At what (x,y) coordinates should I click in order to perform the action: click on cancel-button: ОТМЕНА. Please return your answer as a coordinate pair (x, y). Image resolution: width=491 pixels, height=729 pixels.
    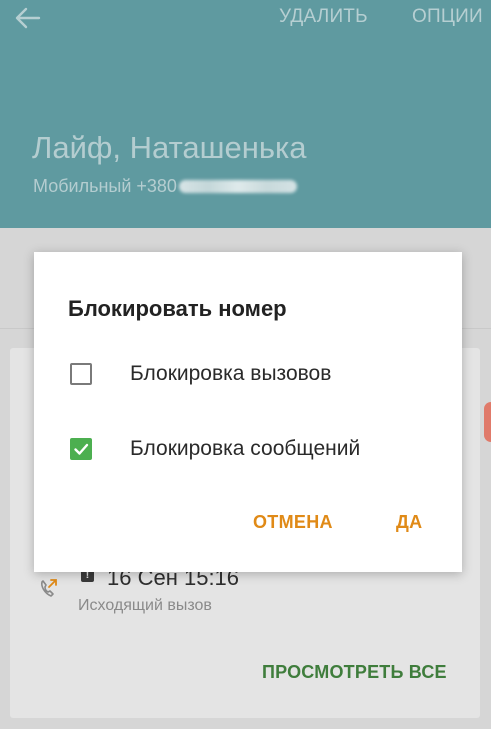
    Looking at the image, I should click on (293, 522).